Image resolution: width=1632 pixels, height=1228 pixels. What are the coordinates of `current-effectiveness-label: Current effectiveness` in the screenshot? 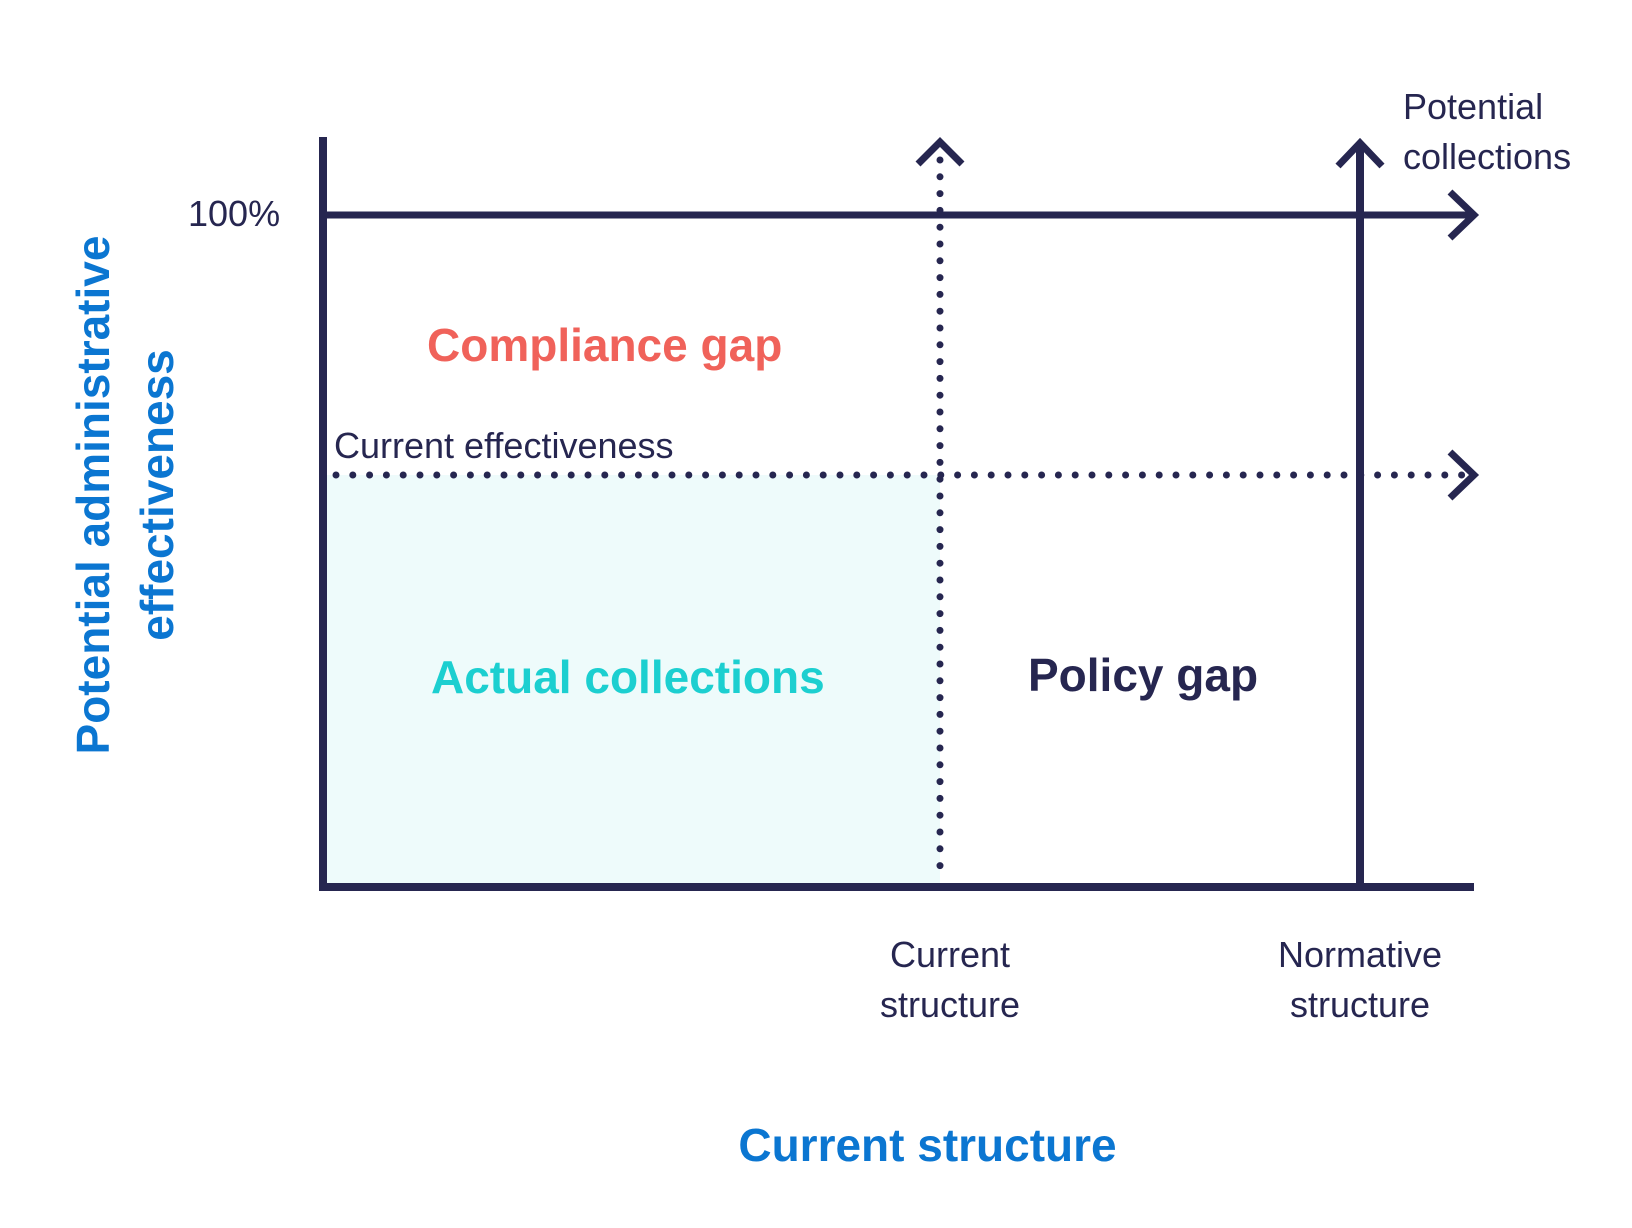 It's located at (504, 445).